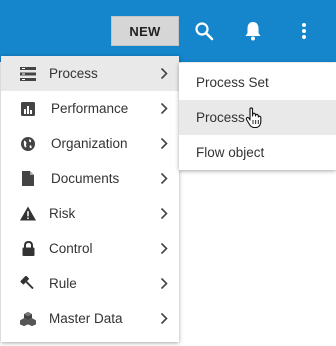 The height and width of the screenshot is (346, 336). What do you see at coordinates (73, 73) in the screenshot?
I see `menu-item-label: Process` at bounding box center [73, 73].